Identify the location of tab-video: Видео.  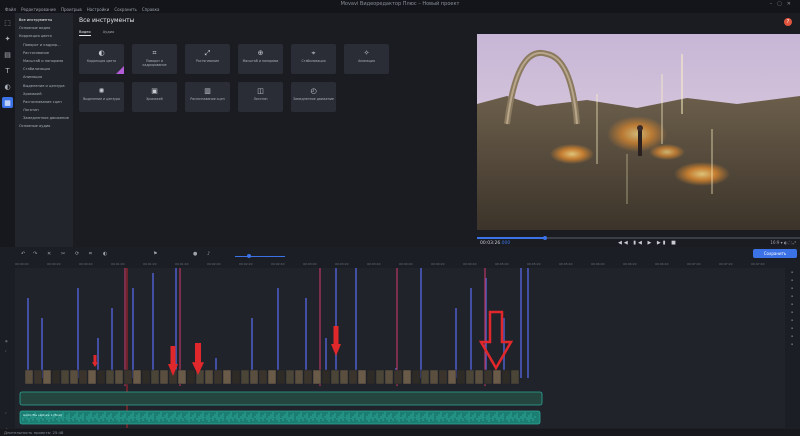
(85, 33).